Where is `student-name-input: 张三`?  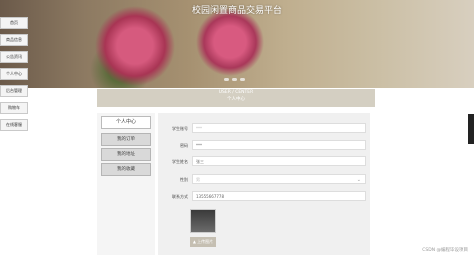 student-name-input: 张三 is located at coordinates (279, 161).